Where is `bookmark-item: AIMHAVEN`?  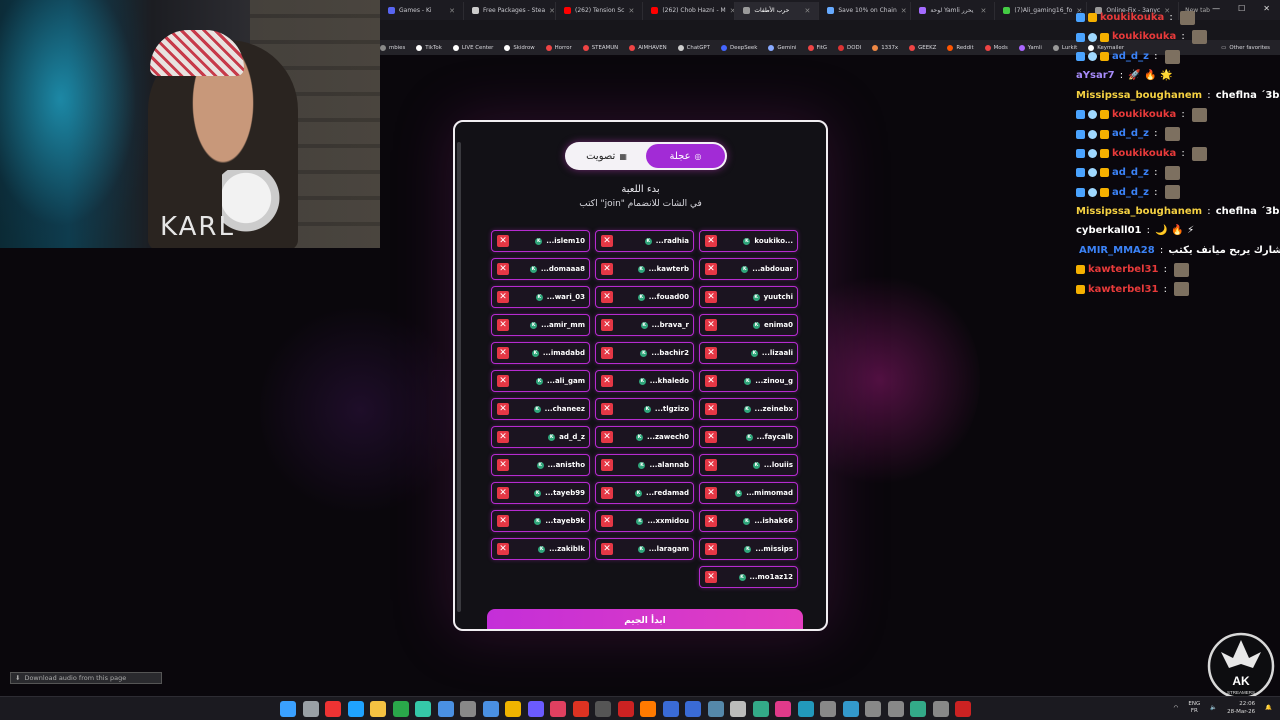 bookmark-item: AIMHAVEN is located at coordinates (648, 47).